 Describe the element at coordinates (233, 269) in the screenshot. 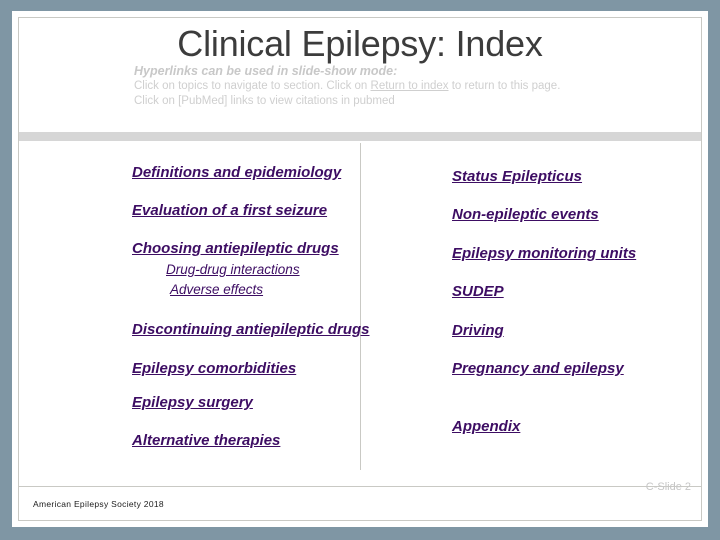

I see `index-link-drug-drug-interactions: Drug-drug interactions` at that location.